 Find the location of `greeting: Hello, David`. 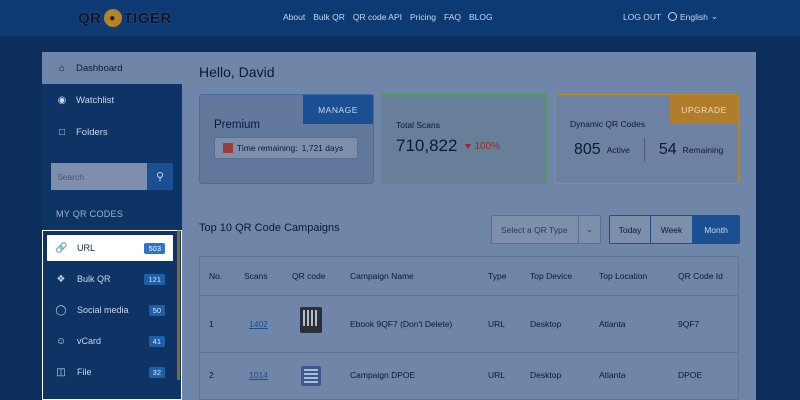

greeting: Hello, David is located at coordinates (237, 72).